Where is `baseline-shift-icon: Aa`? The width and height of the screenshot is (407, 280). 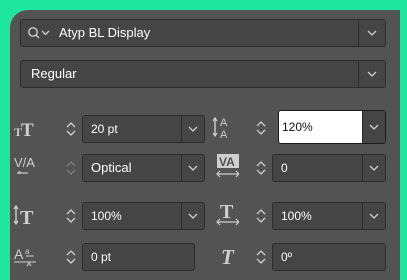
baseline-shift-icon: Aa is located at coordinates (26, 256).